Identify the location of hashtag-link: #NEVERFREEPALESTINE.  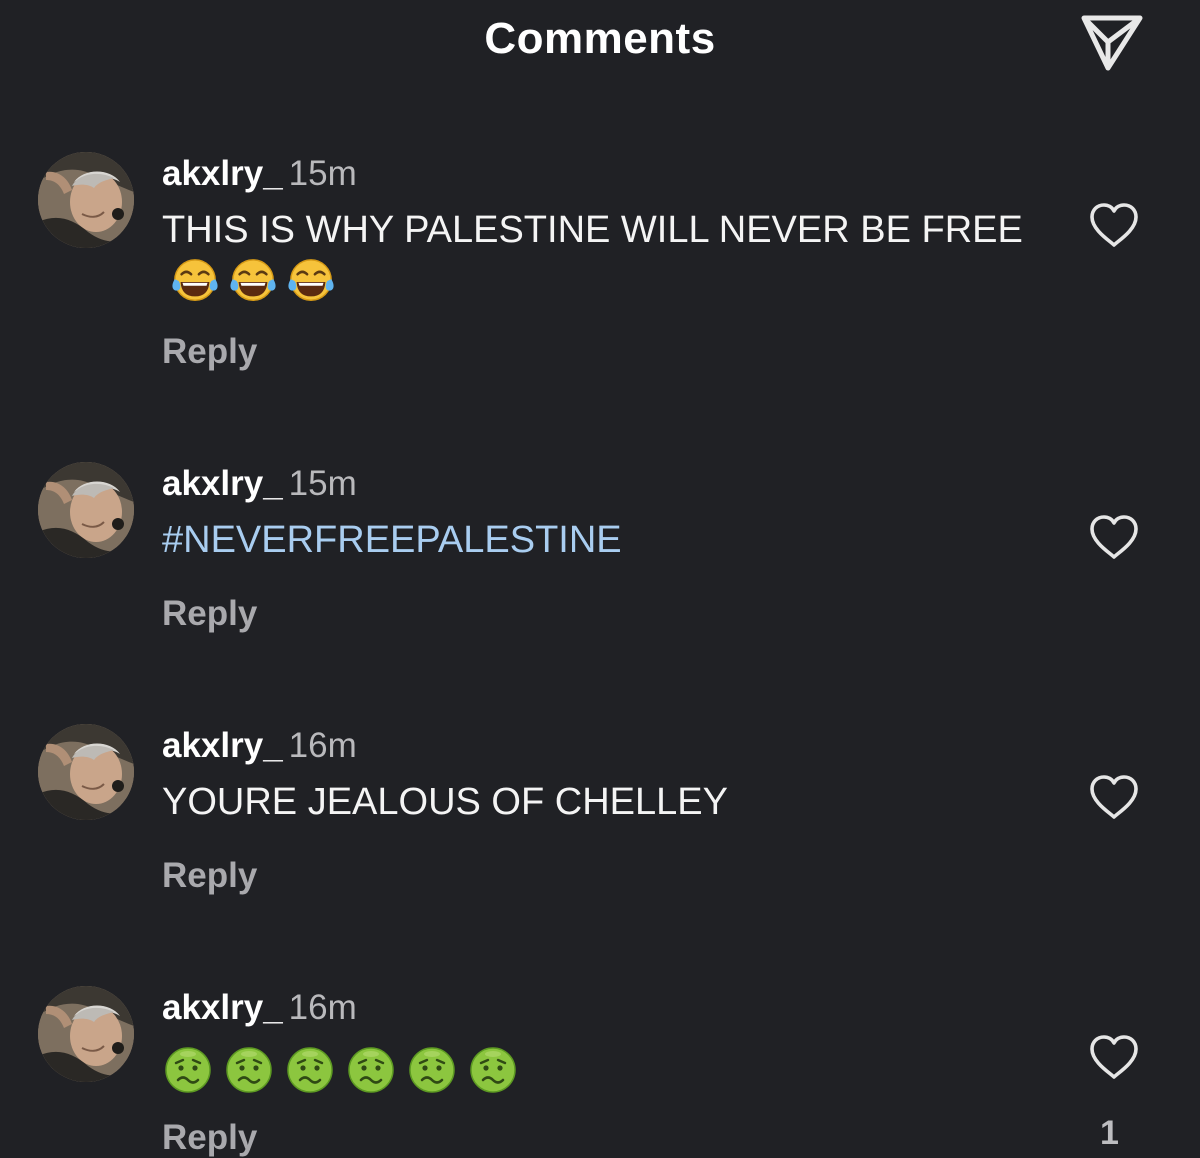
(612, 540).